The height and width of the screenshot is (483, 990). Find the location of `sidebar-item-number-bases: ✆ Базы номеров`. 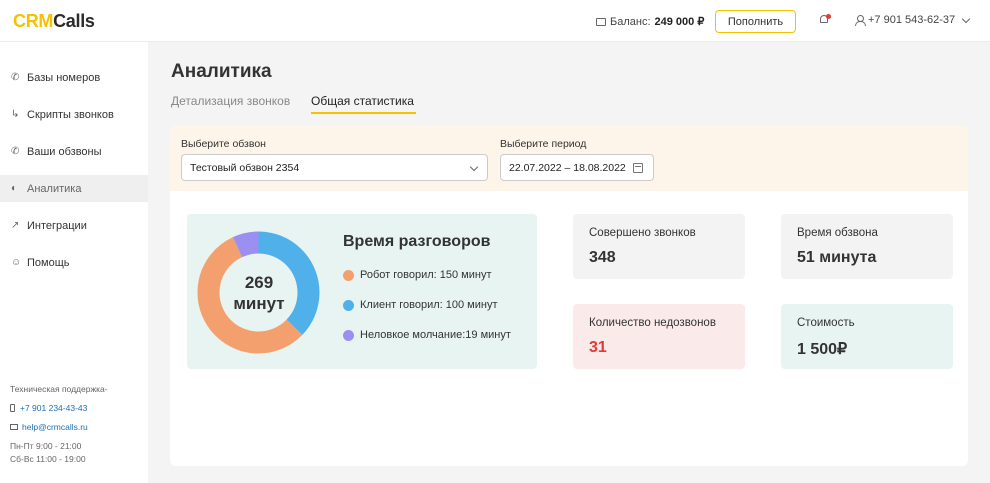

sidebar-item-number-bases: ✆ Базы номеров is located at coordinates (74, 77).